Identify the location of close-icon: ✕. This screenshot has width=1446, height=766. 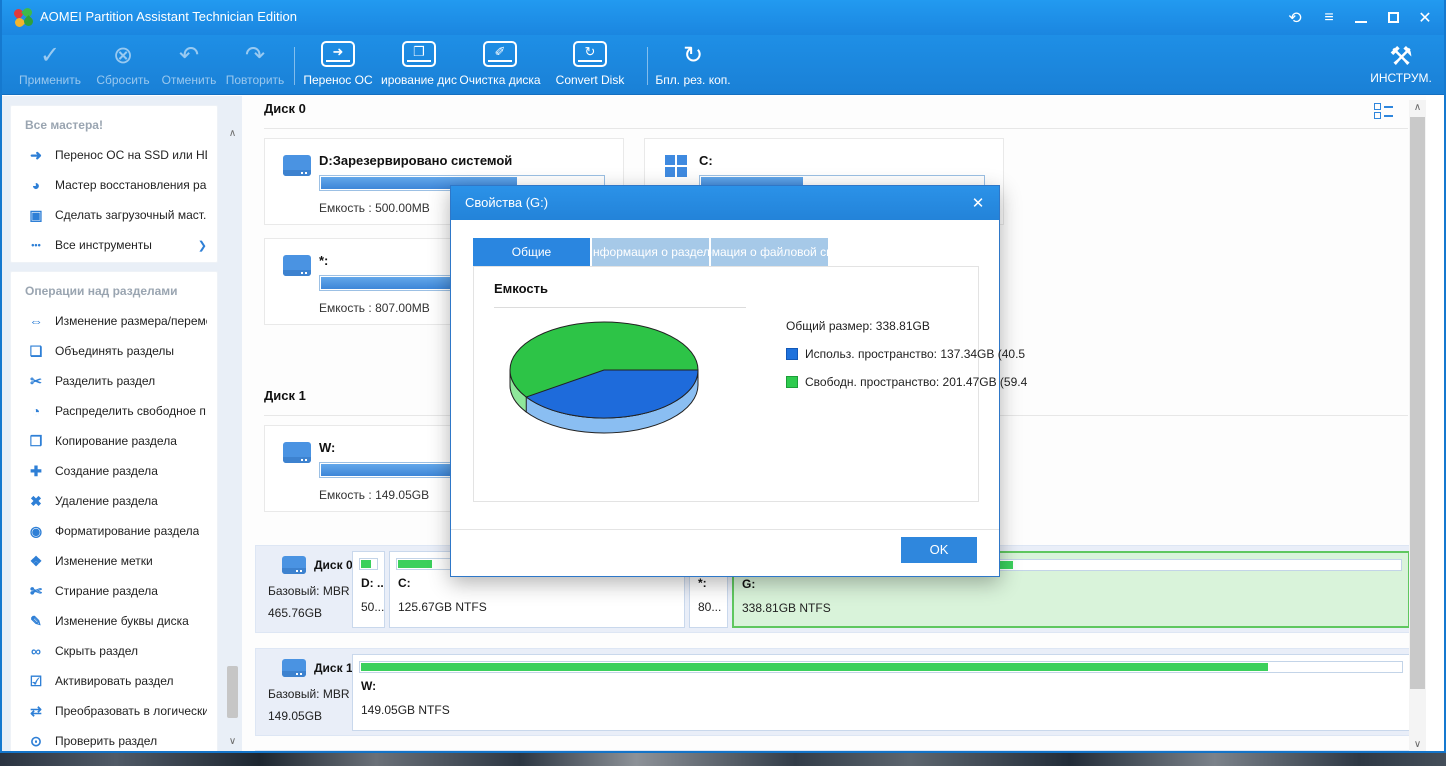
(1425, 17).